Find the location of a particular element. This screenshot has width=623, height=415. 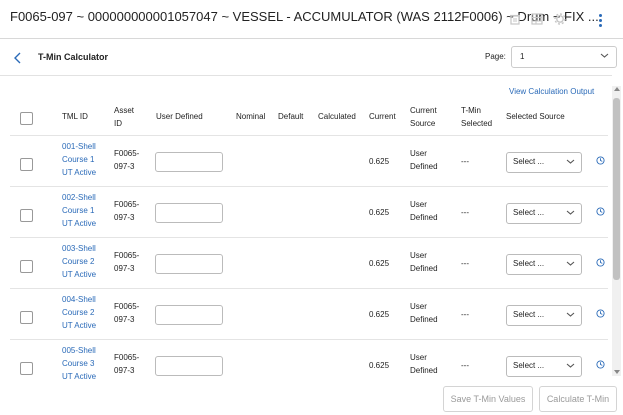

table-scrollbar is located at coordinates (616, 231).